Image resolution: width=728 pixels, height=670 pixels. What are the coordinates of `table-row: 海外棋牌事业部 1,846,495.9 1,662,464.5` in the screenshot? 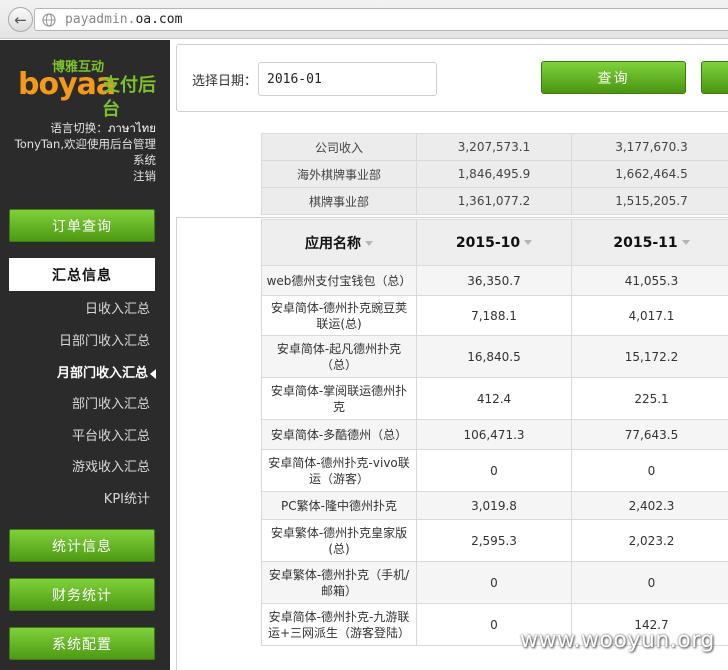 It's located at (494, 174).